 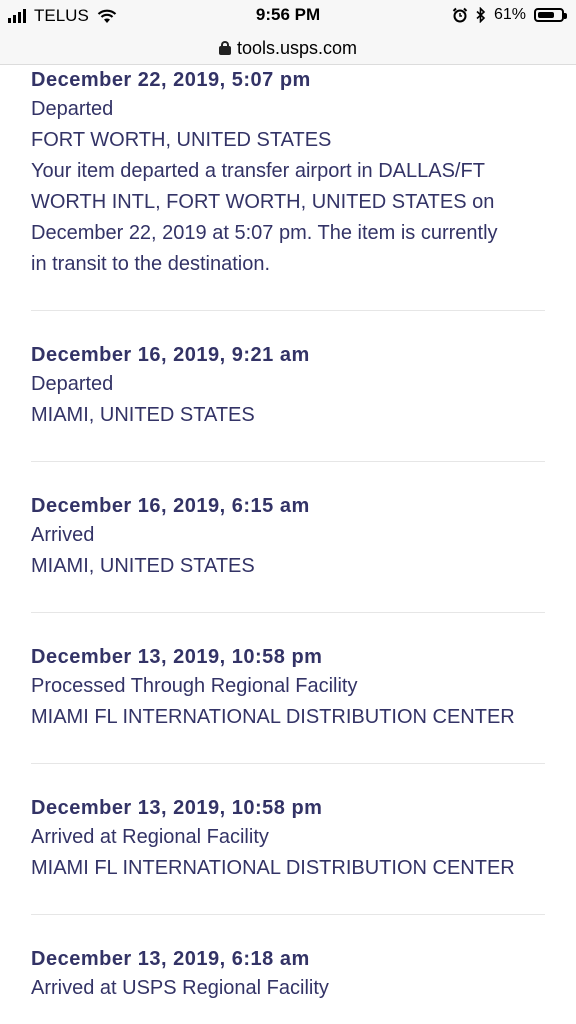 I want to click on battery-icon, so click(x=550, y=15).